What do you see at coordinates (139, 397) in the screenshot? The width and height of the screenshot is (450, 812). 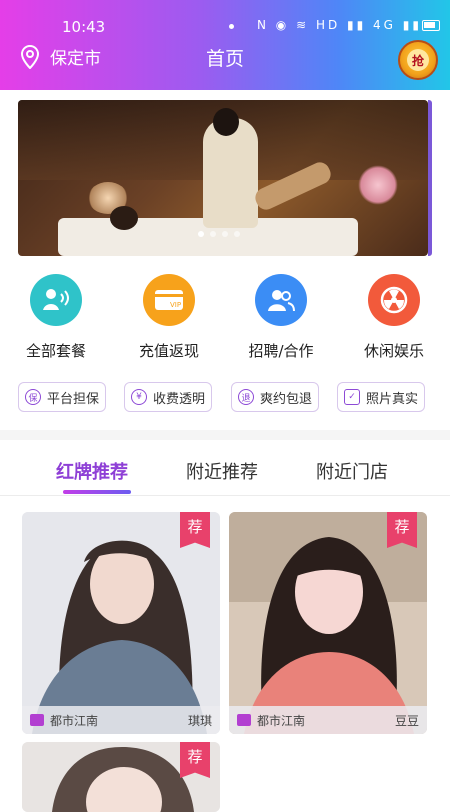 I see `yen-icon: ¥` at bounding box center [139, 397].